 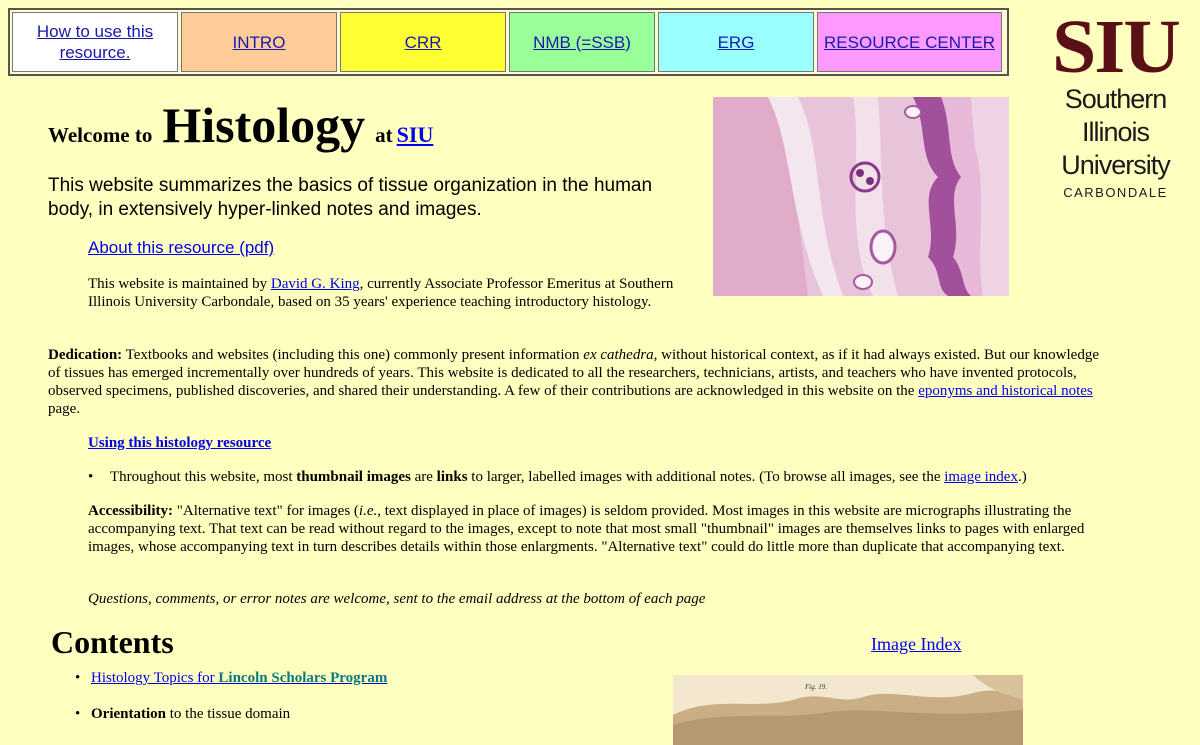 What do you see at coordinates (1116, 47) in the screenshot?
I see `siu-logo-mark: SIU` at bounding box center [1116, 47].